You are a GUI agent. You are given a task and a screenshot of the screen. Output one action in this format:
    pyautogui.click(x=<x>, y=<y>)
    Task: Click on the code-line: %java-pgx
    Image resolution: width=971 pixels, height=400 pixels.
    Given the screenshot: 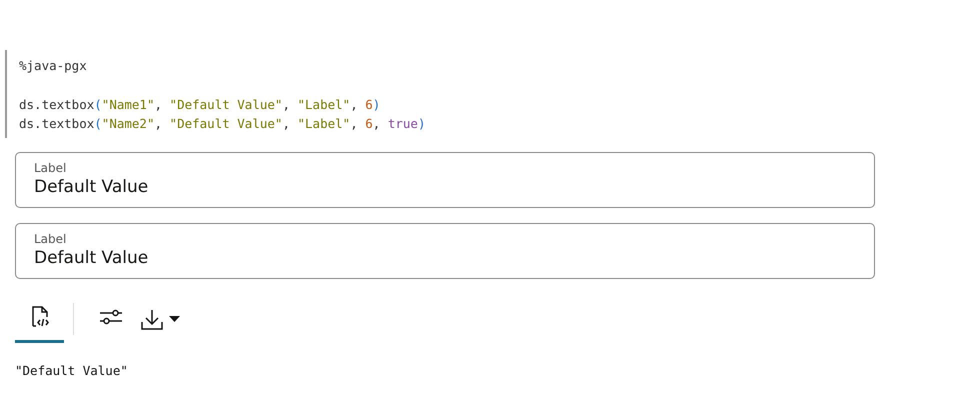 What is the action you would take?
    pyautogui.click(x=53, y=66)
    